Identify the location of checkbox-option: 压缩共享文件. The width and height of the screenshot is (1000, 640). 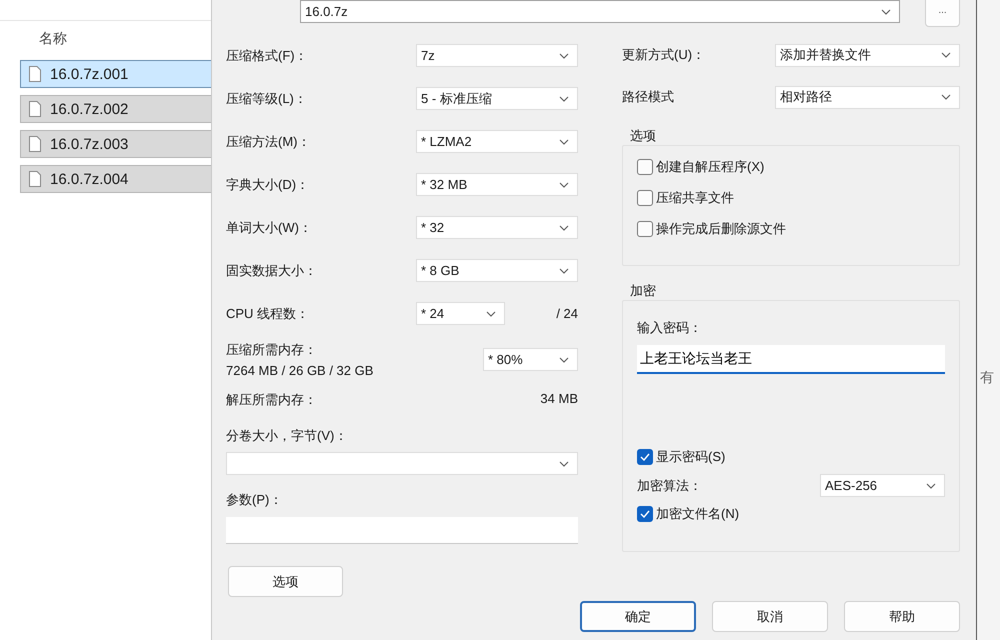
(685, 198).